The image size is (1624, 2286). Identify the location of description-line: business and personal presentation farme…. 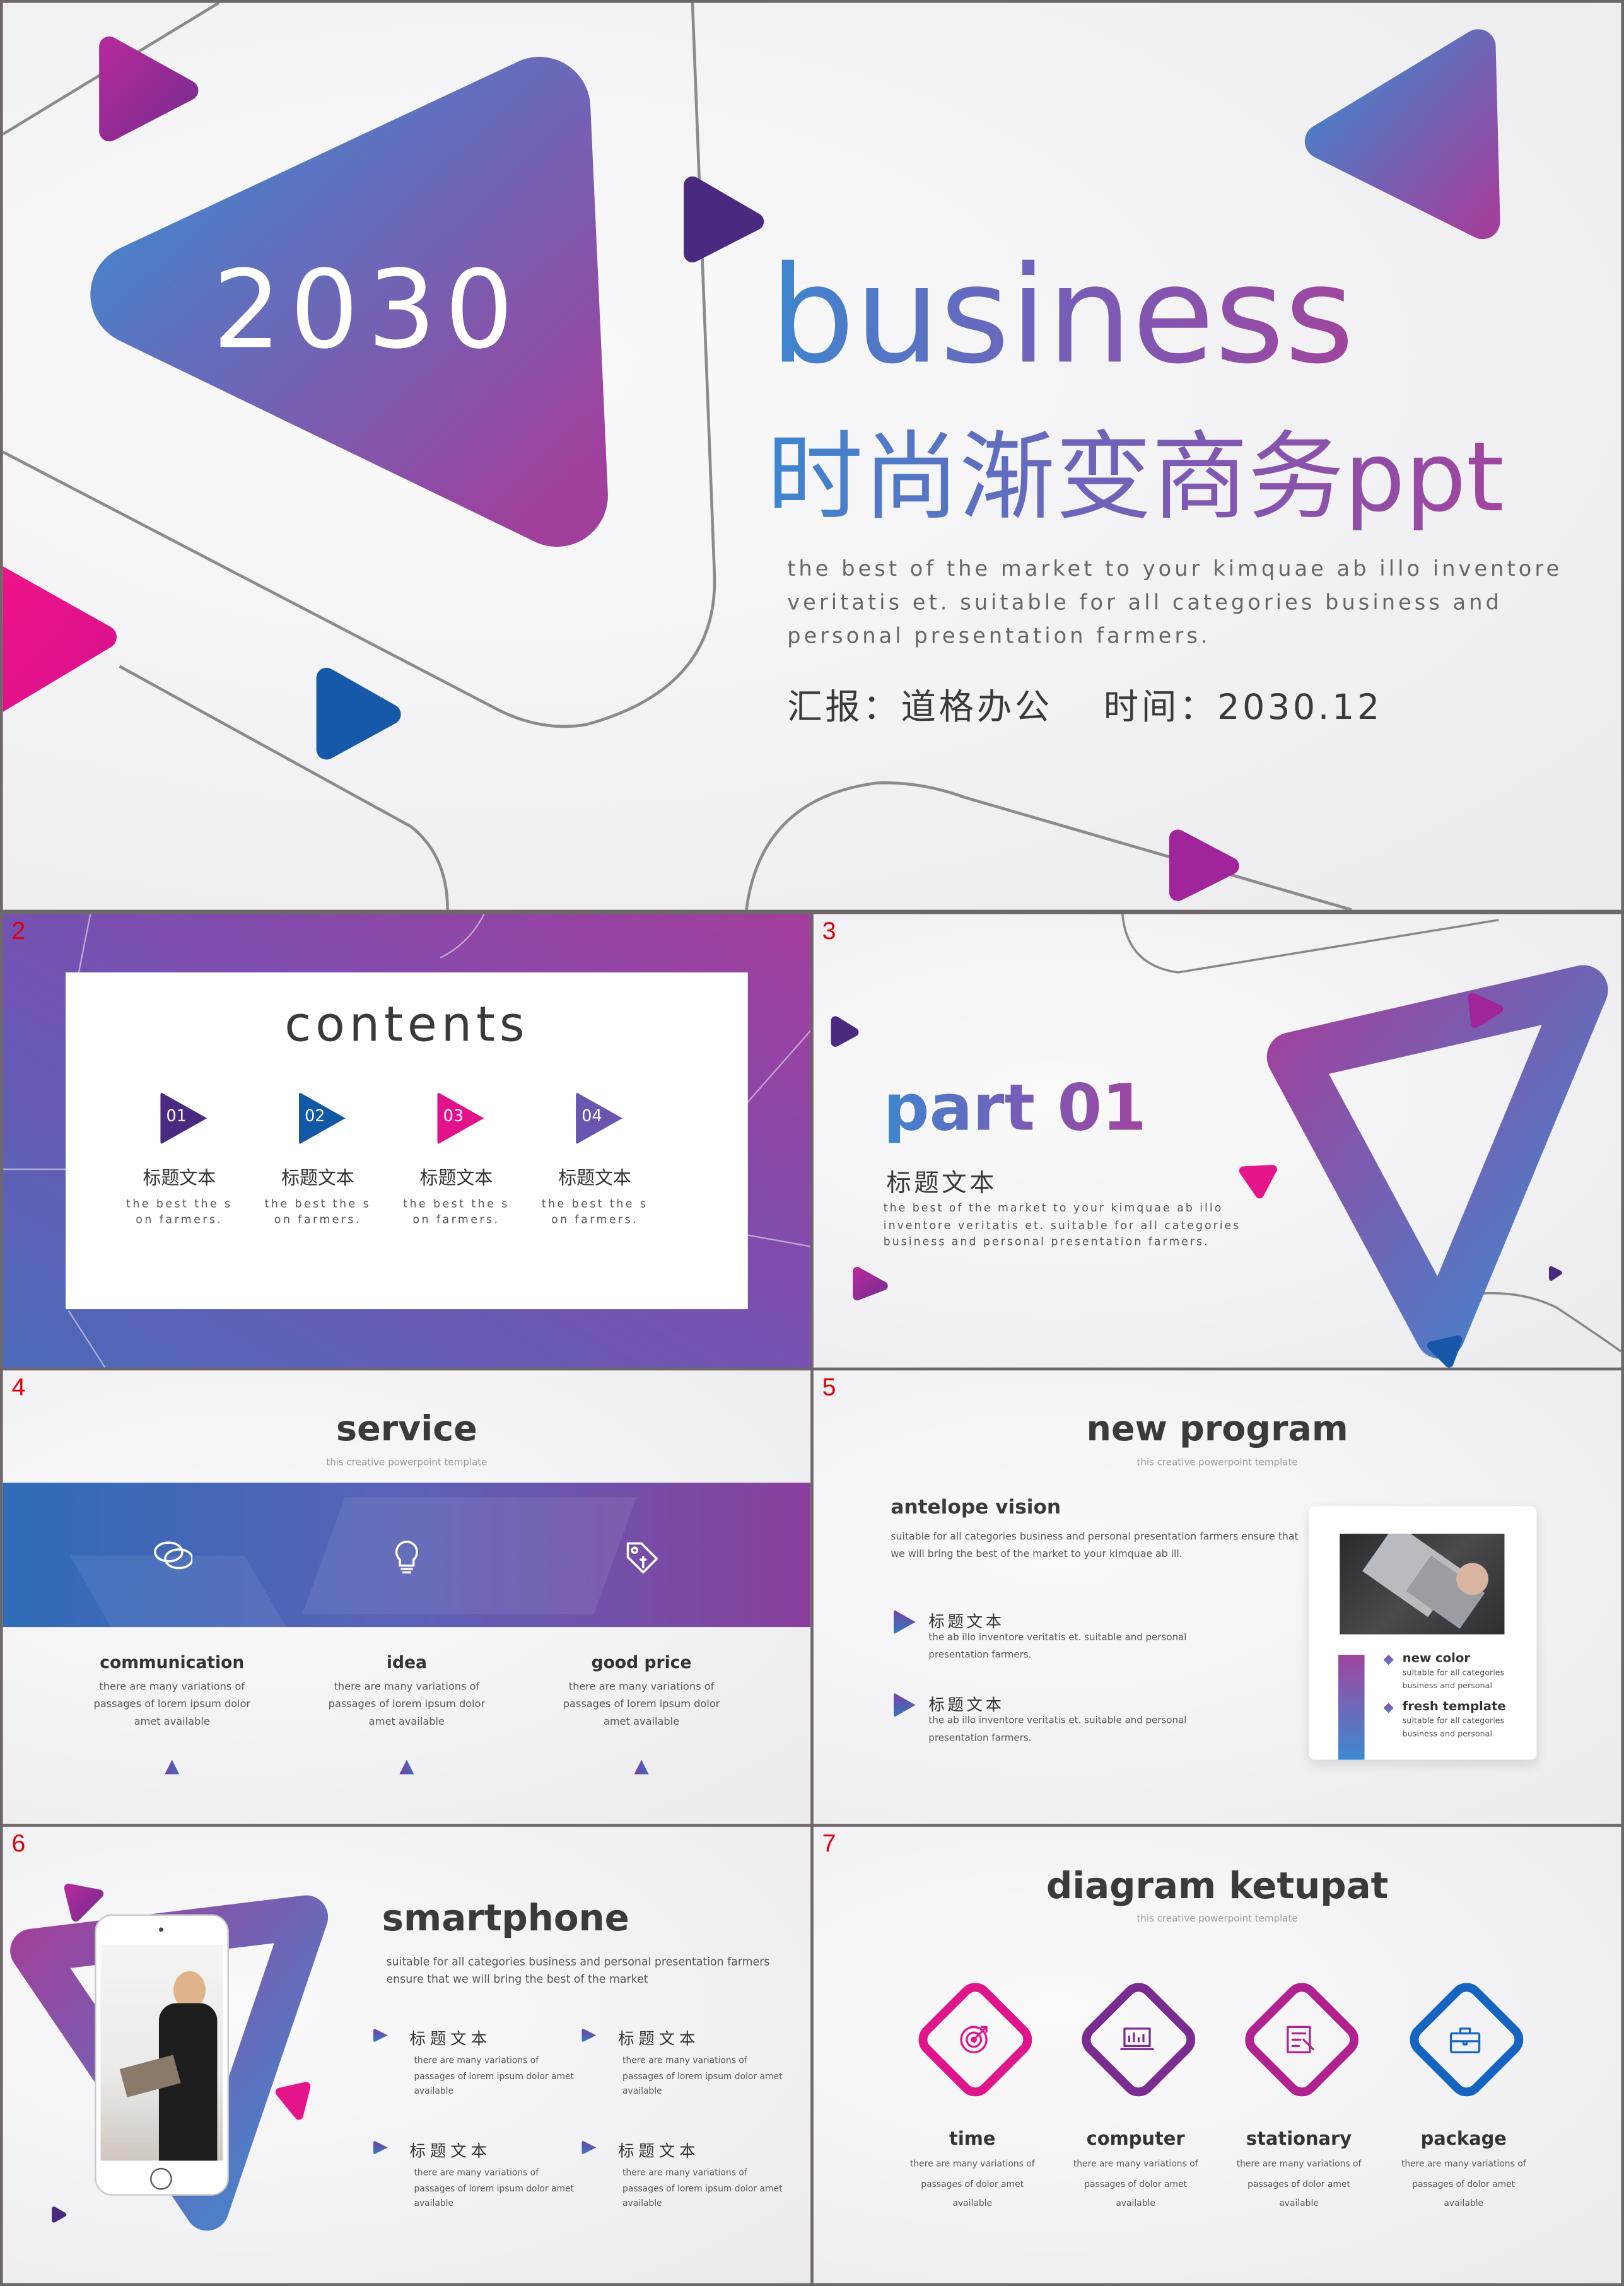
(1046, 1241).